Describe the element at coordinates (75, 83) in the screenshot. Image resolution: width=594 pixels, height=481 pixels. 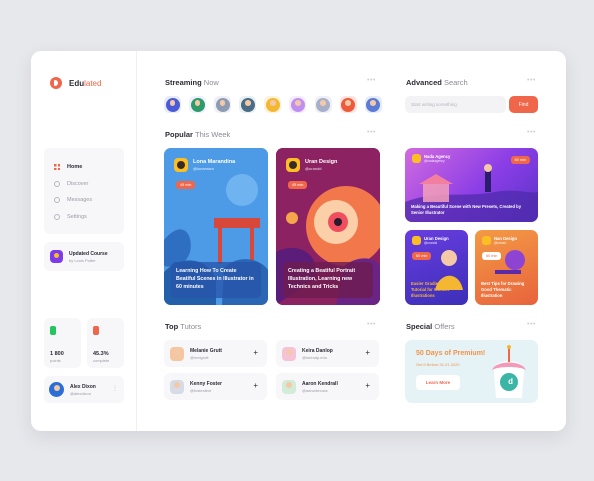
I see `logo: Edulated` at that location.